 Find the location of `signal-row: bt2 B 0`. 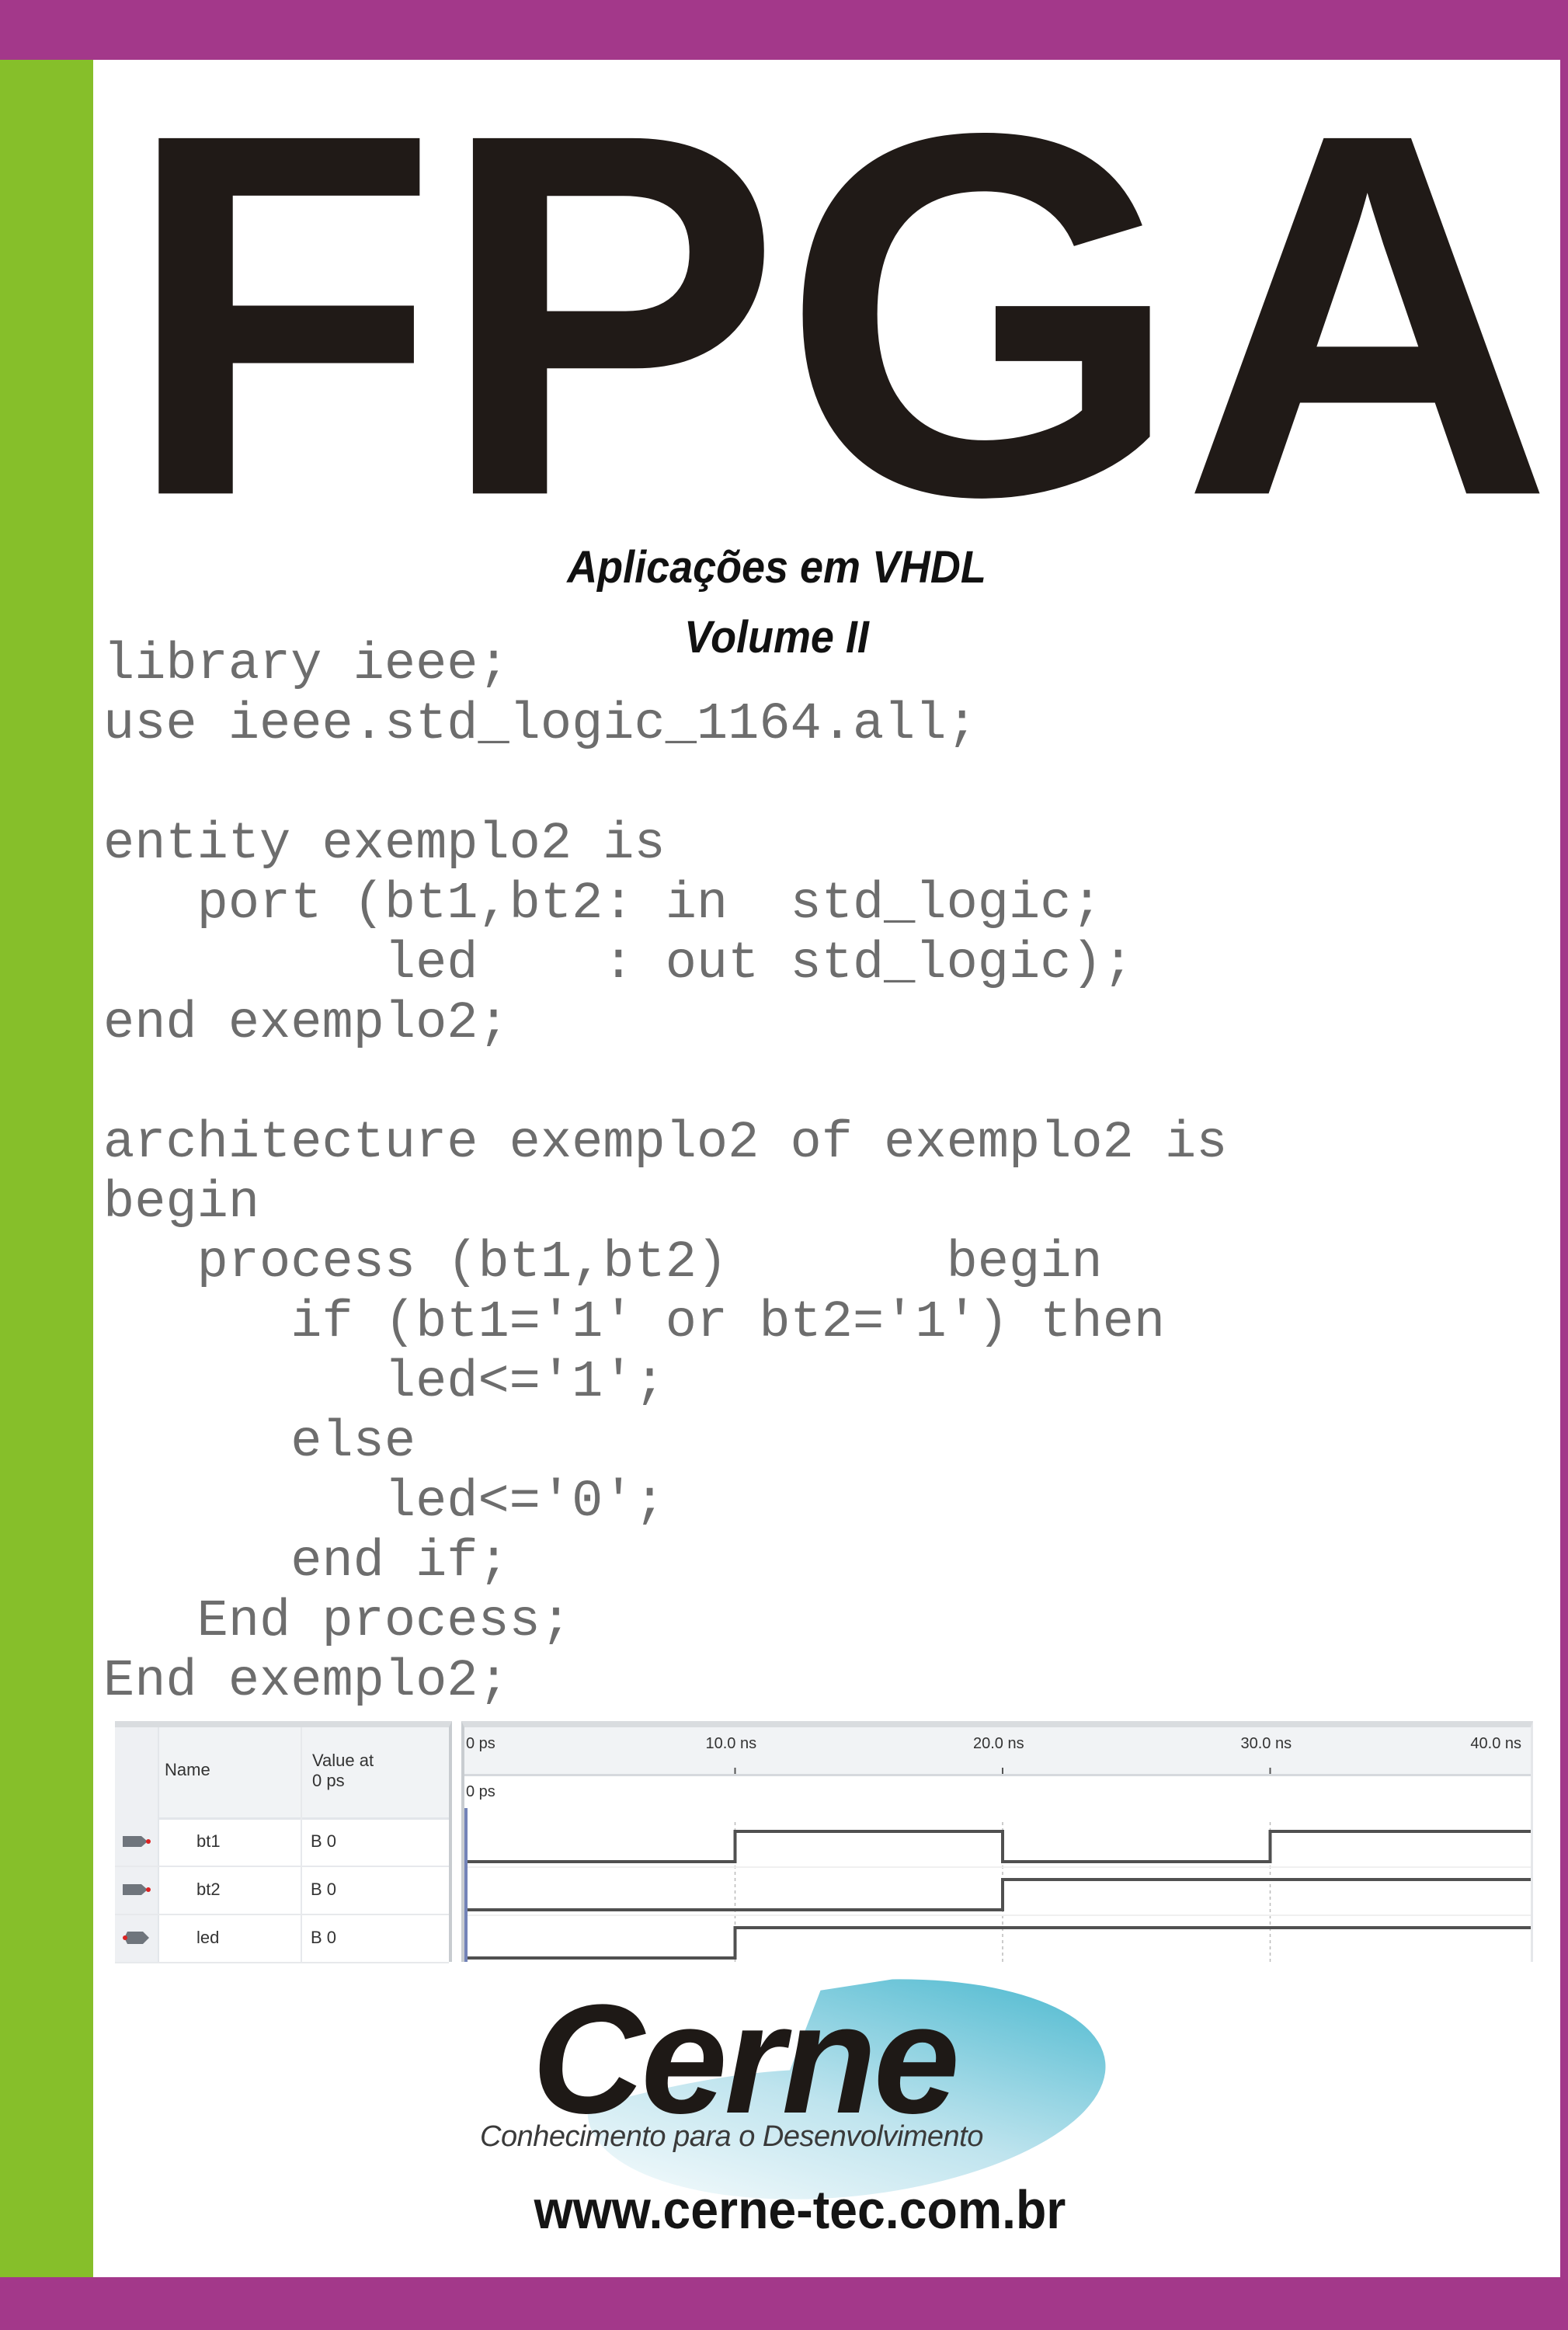

signal-row: bt2 B 0 is located at coordinates (282, 1891).